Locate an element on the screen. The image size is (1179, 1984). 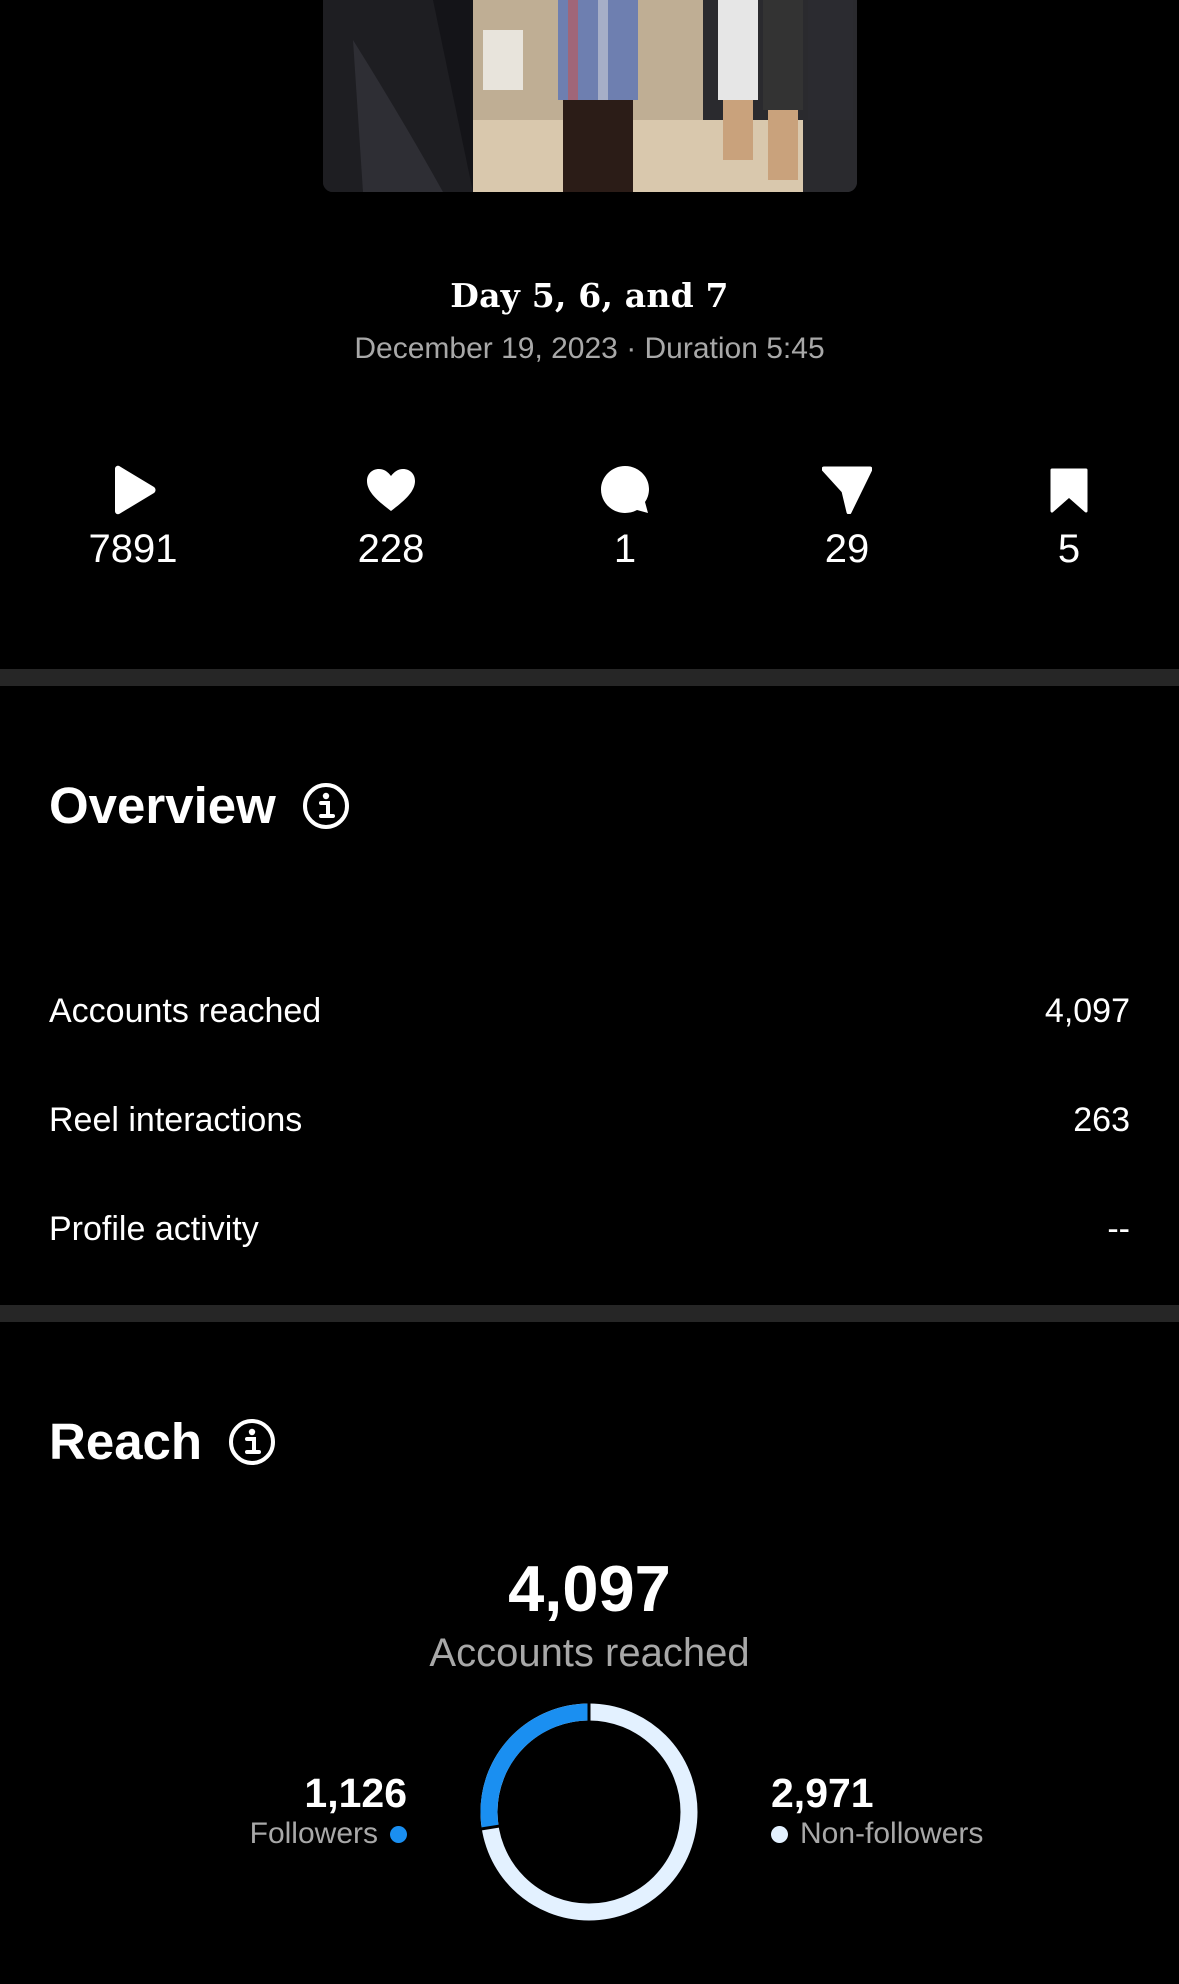
overview-header: Overview is located at coordinates (199, 805).